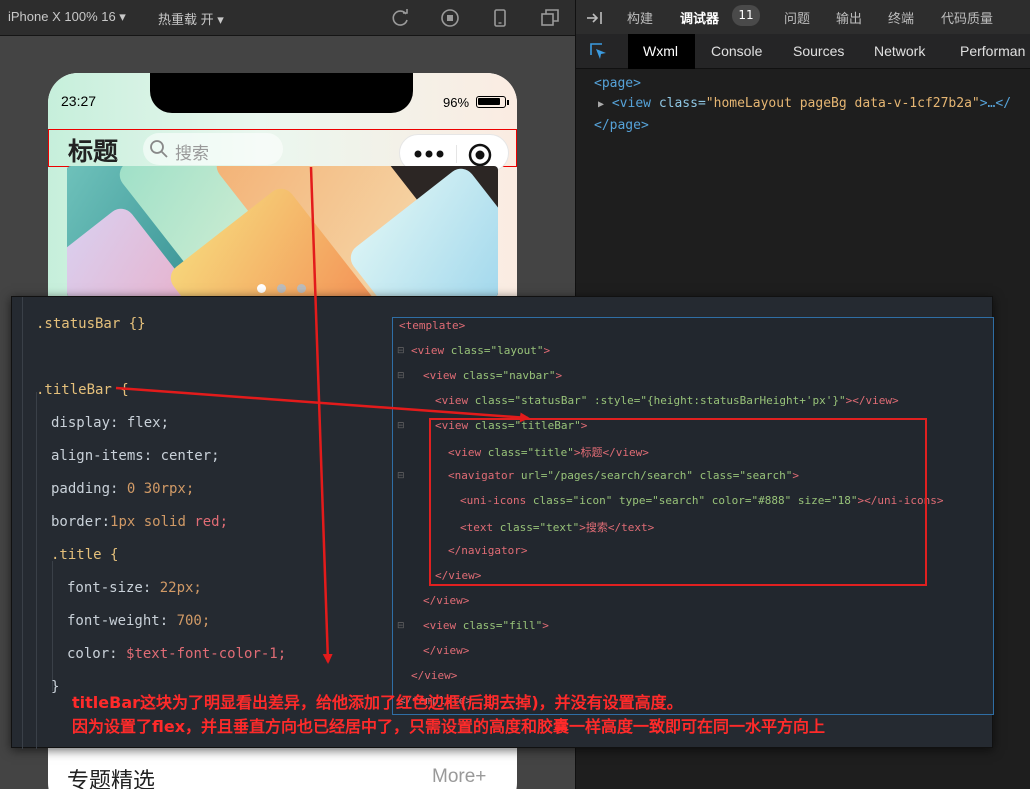  I want to click on expand-triangle-icon: ▶, so click(601, 104).